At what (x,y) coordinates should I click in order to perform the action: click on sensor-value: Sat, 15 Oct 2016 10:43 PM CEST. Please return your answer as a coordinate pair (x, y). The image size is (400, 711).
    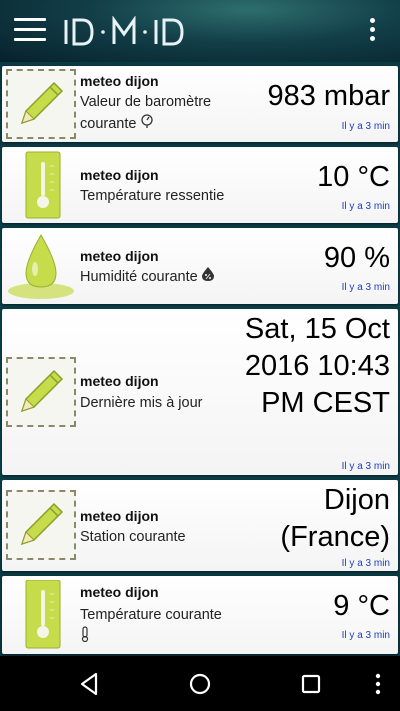
    Looking at the image, I should click on (317, 366).